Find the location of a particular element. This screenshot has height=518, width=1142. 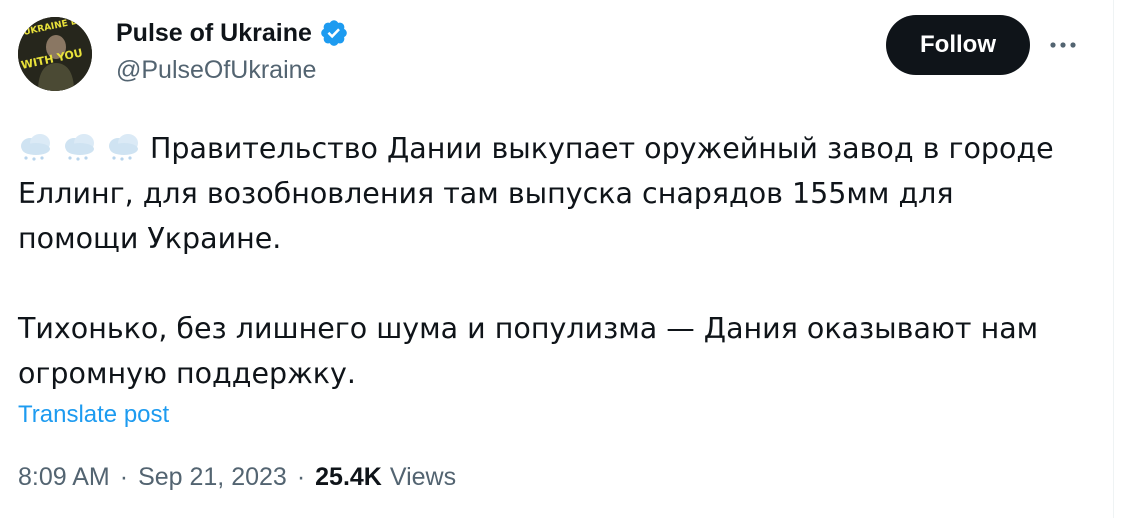

views-label: Views is located at coordinates (423, 477).